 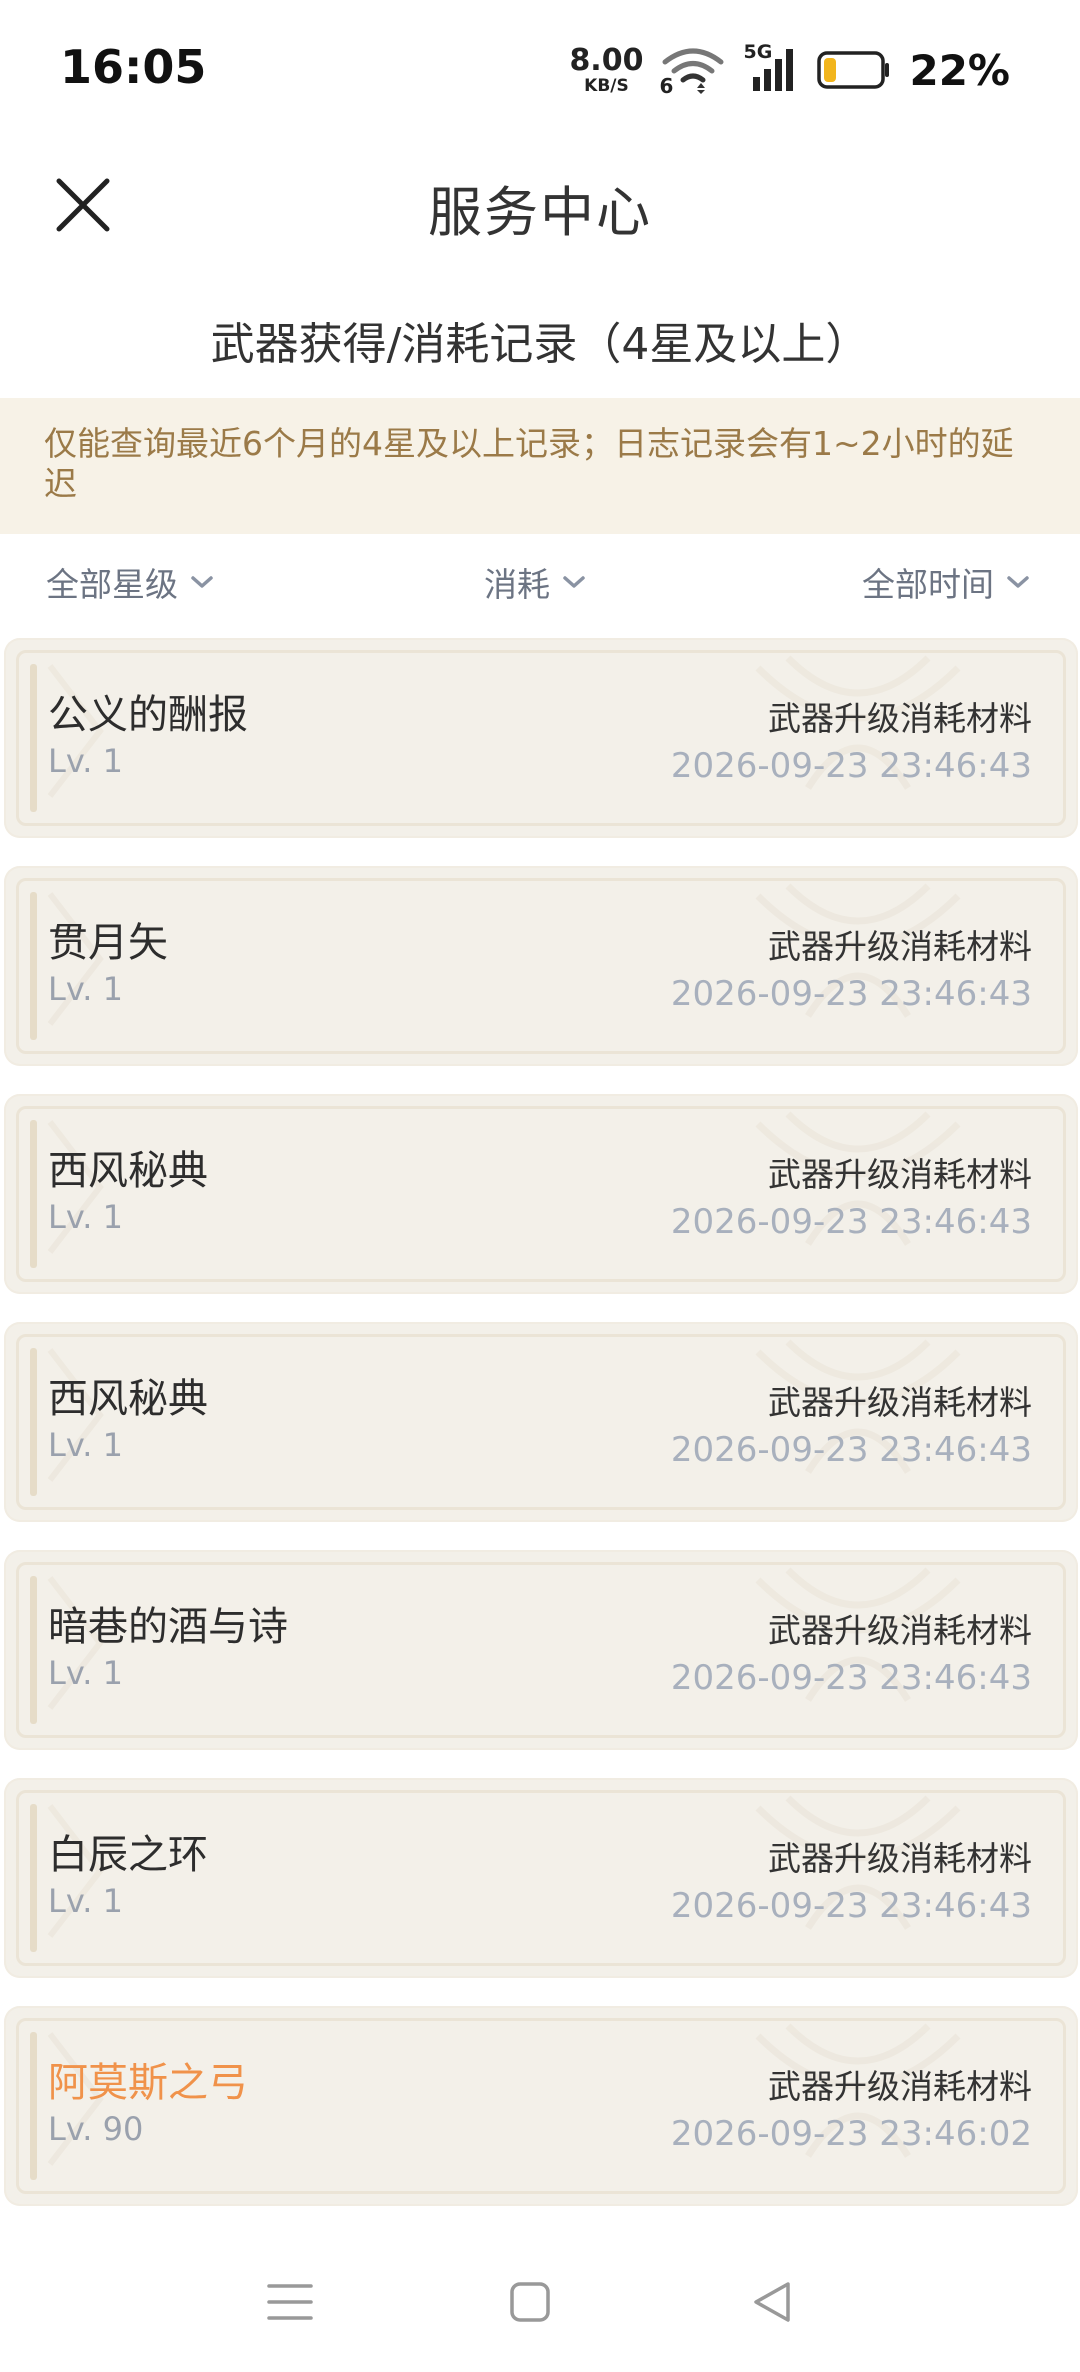 What do you see at coordinates (540, 344) in the screenshot?
I see `section-title: 武器获得/消耗记录（4星及以上）` at bounding box center [540, 344].